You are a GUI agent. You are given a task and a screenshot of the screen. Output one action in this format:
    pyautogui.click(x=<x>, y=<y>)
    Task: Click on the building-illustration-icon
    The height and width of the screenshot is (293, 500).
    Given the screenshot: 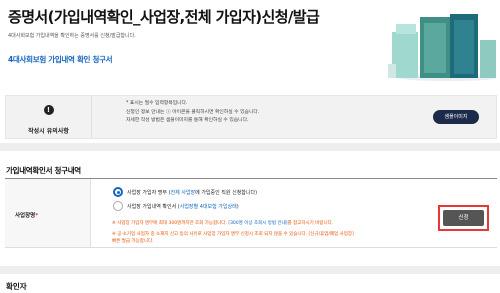 What is the action you would take?
    pyautogui.click(x=442, y=47)
    